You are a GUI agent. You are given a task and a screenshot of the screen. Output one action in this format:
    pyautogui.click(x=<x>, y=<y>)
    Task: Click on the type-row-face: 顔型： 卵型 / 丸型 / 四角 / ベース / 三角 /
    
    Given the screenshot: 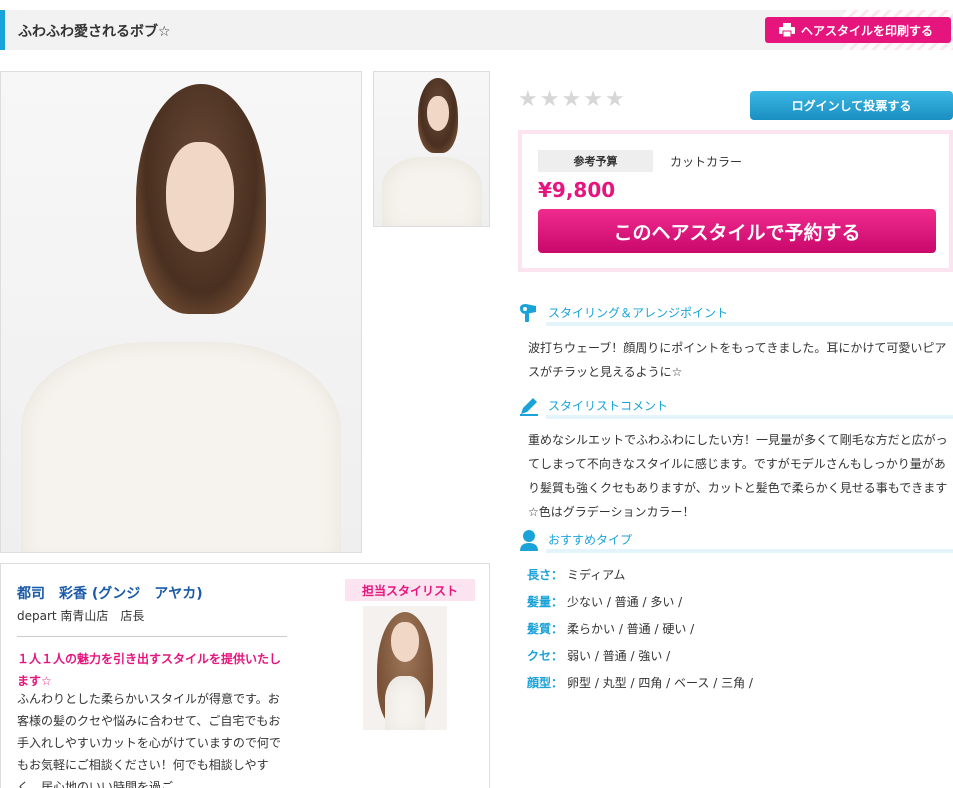 What is the action you would take?
    pyautogui.click(x=640, y=684)
    